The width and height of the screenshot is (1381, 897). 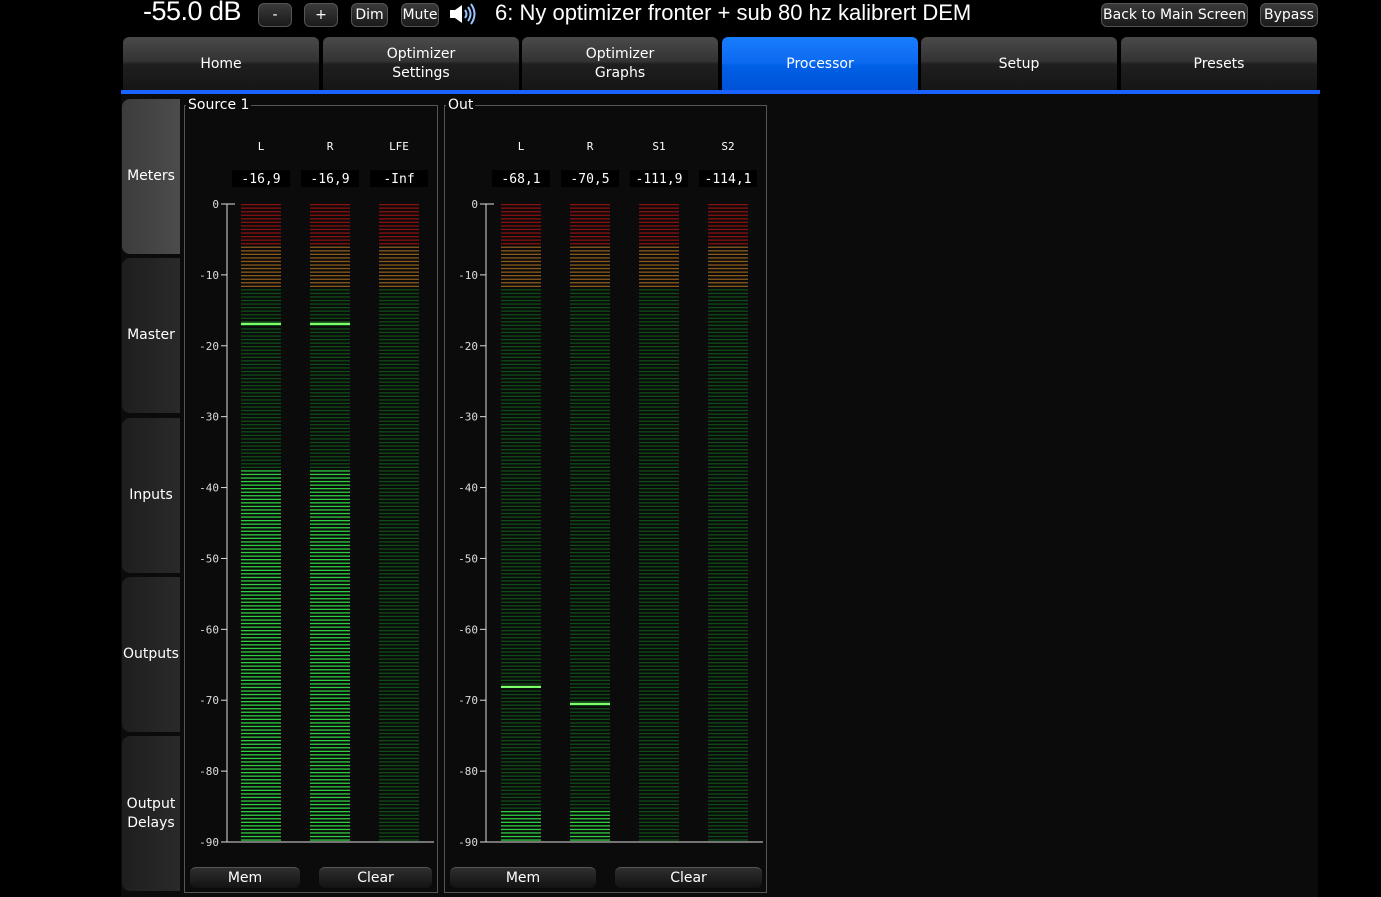 I want to click on speaker-icon, so click(x=463, y=14).